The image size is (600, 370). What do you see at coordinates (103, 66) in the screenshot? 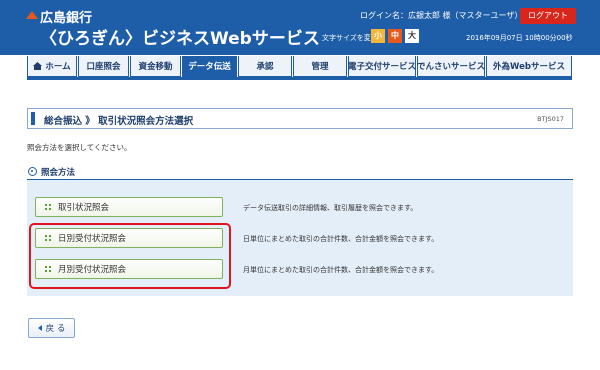
I see `tab-account-inquiry: 口座照会` at bounding box center [103, 66].